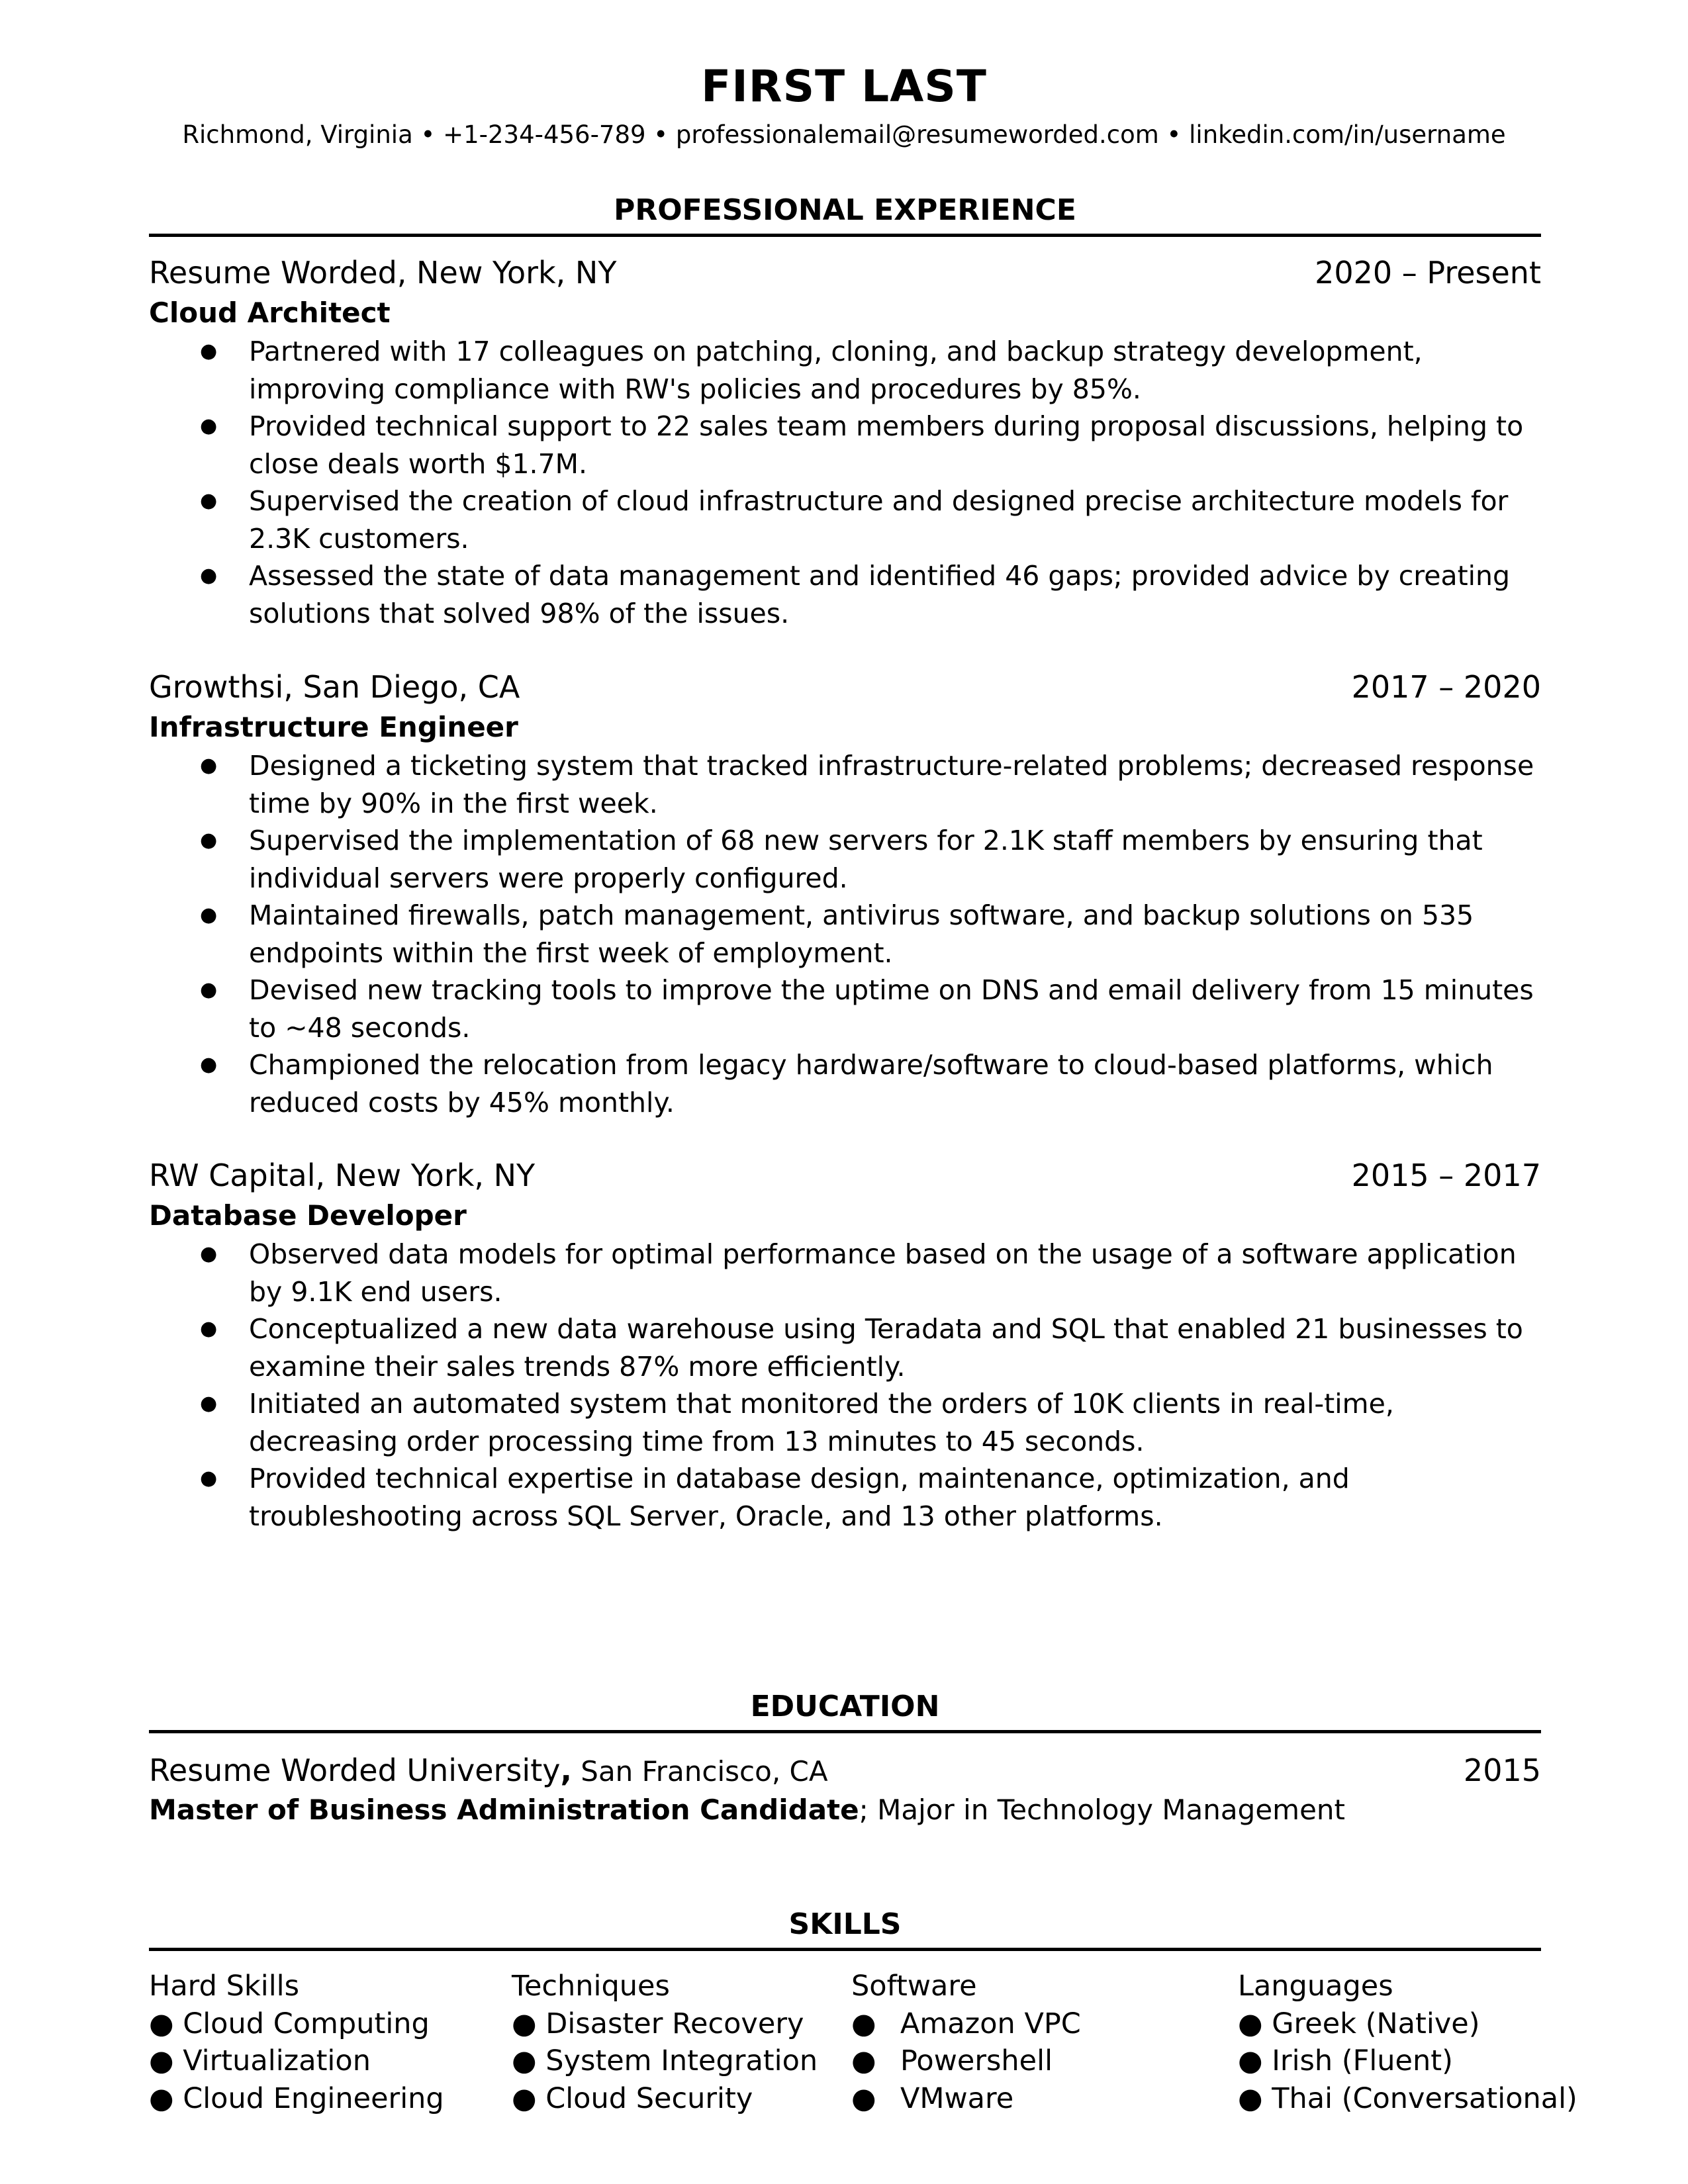  I want to click on skills-column-header: Software, so click(914, 1986).